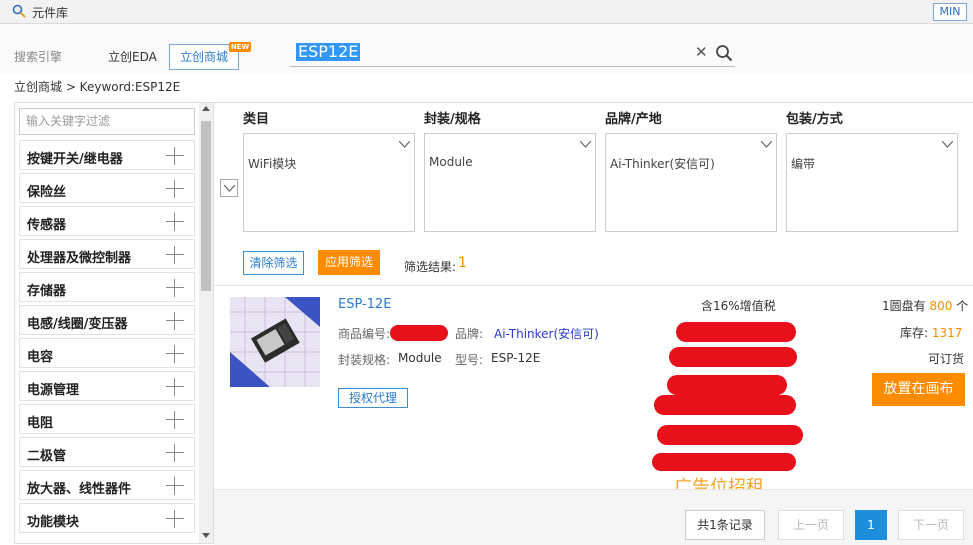 The image size is (973, 545). Describe the element at coordinates (53, 390) in the screenshot. I see `sidebar-item-label: 电源管理` at that location.